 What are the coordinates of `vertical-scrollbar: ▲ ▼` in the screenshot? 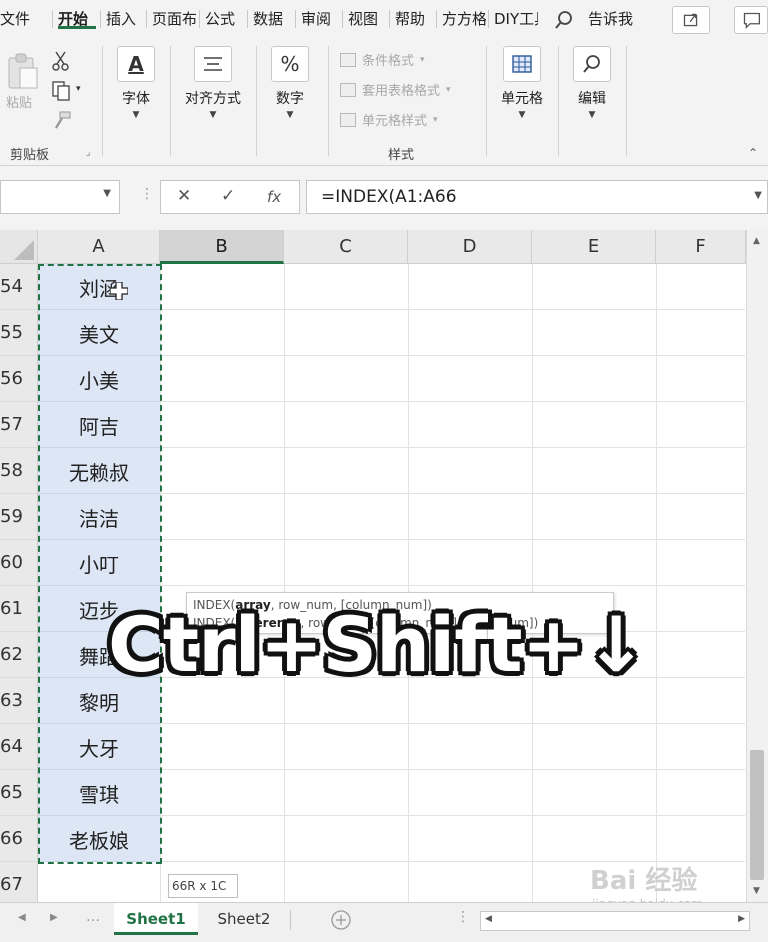 It's located at (757, 566).